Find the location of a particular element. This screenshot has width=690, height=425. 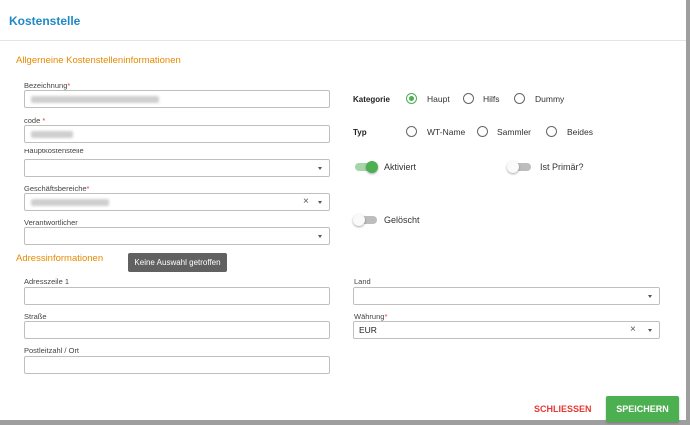

radio-wt-name-label: WT-Name is located at coordinates (446, 132).